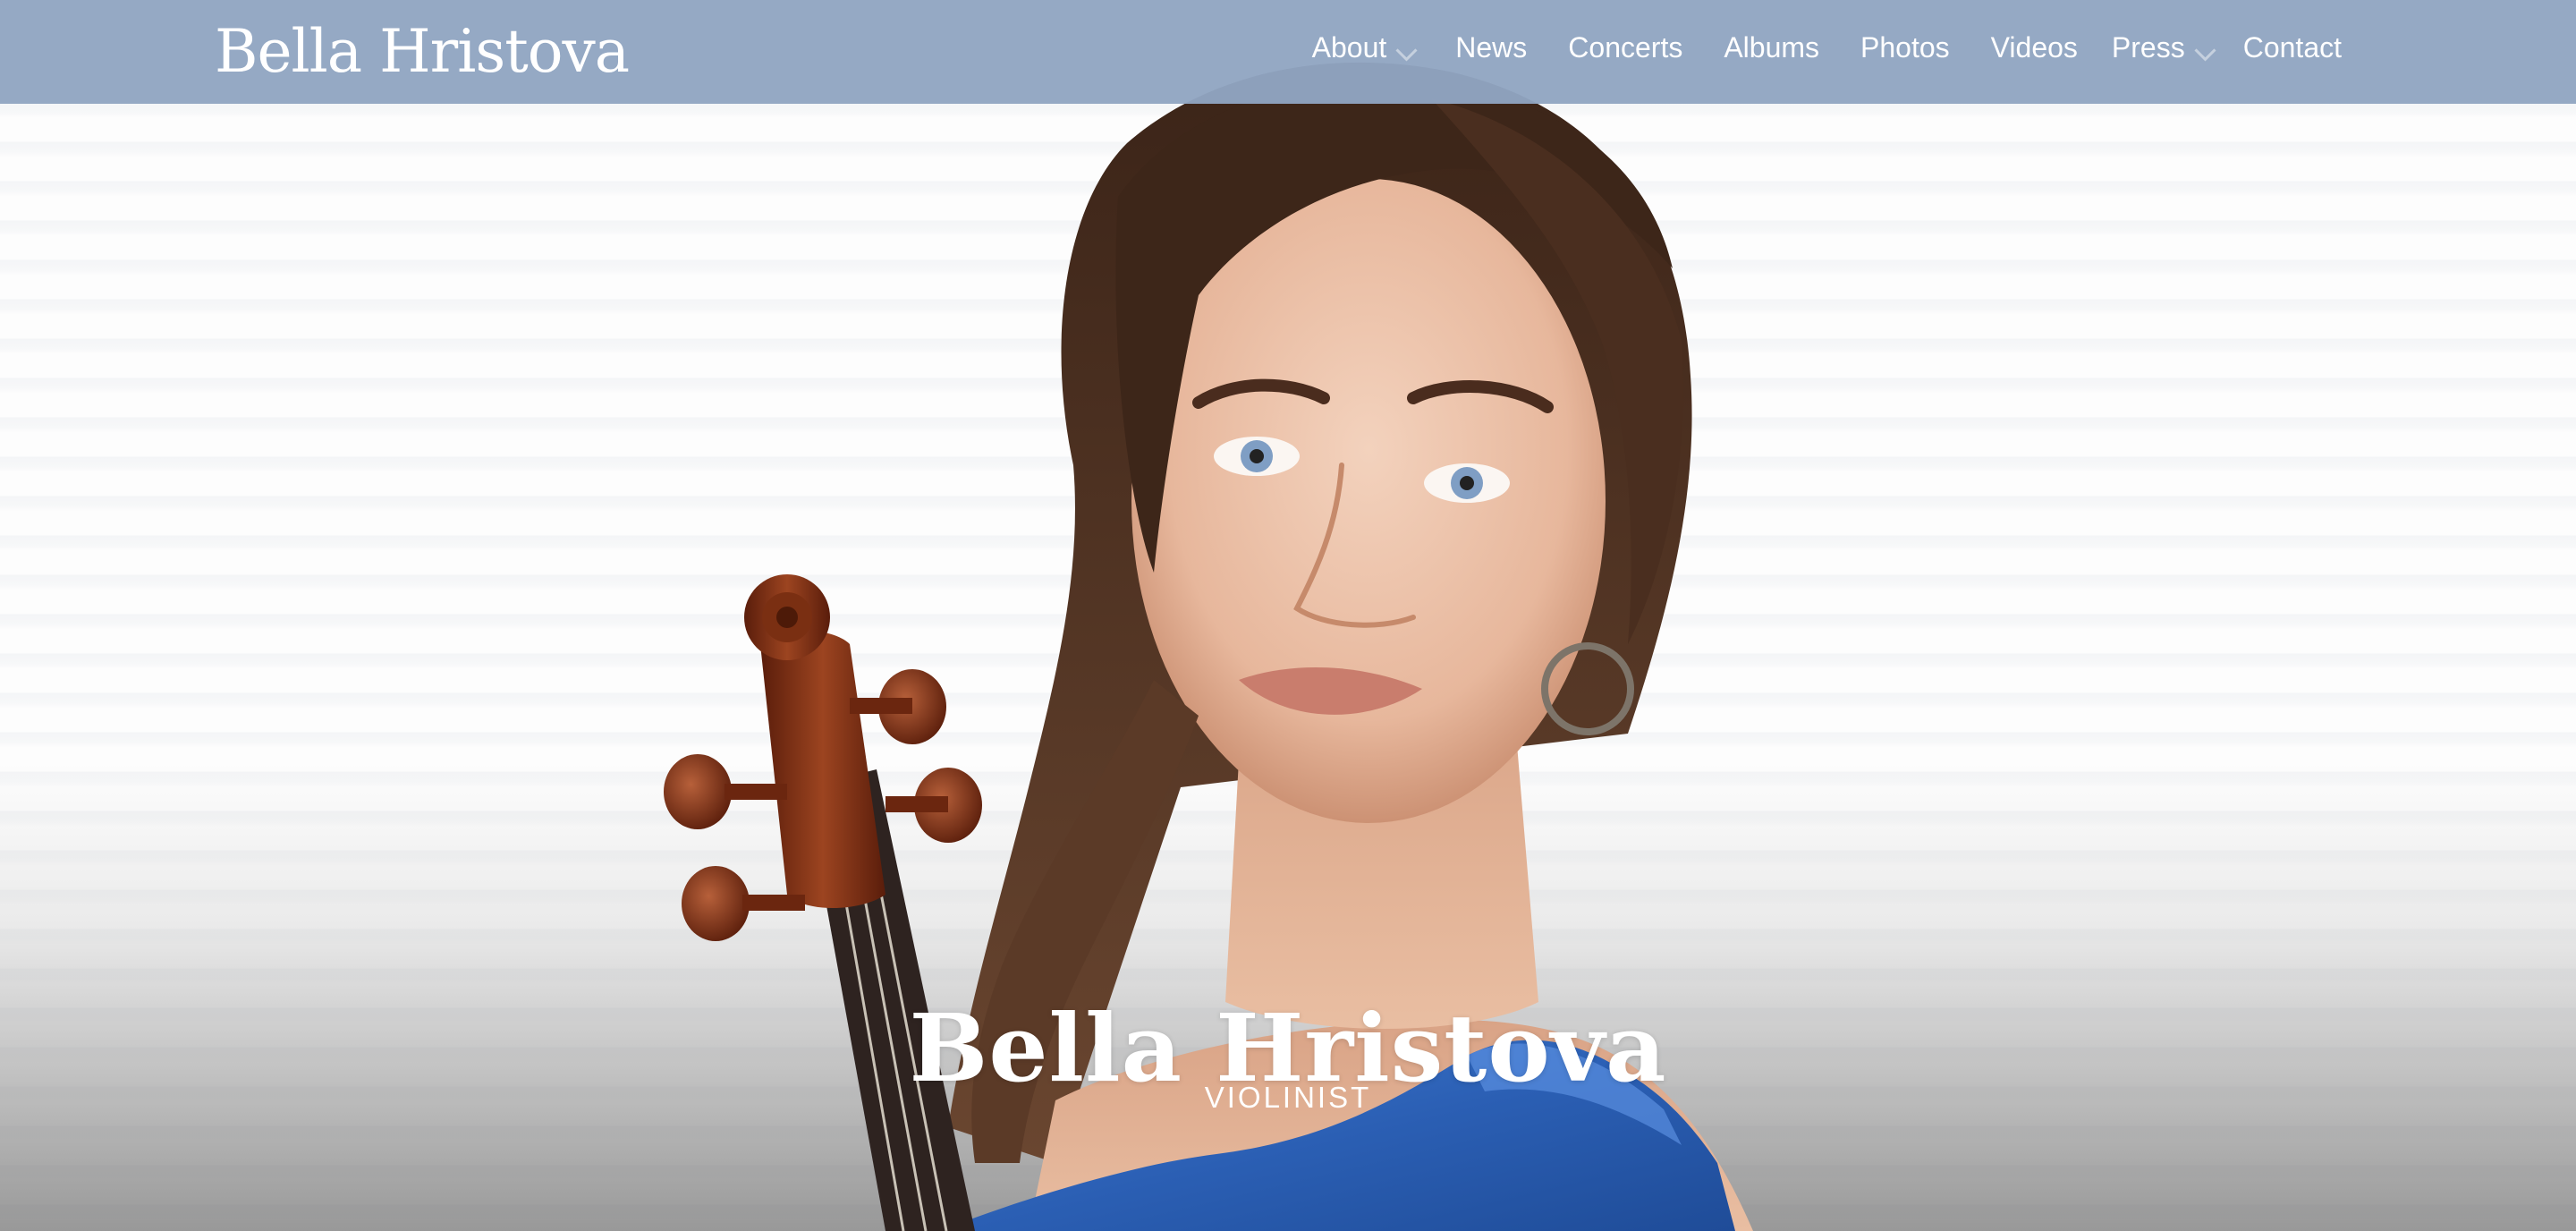 This screenshot has height=1231, width=2576. What do you see at coordinates (422, 52) in the screenshot?
I see `site-logo: Bella Hristova` at bounding box center [422, 52].